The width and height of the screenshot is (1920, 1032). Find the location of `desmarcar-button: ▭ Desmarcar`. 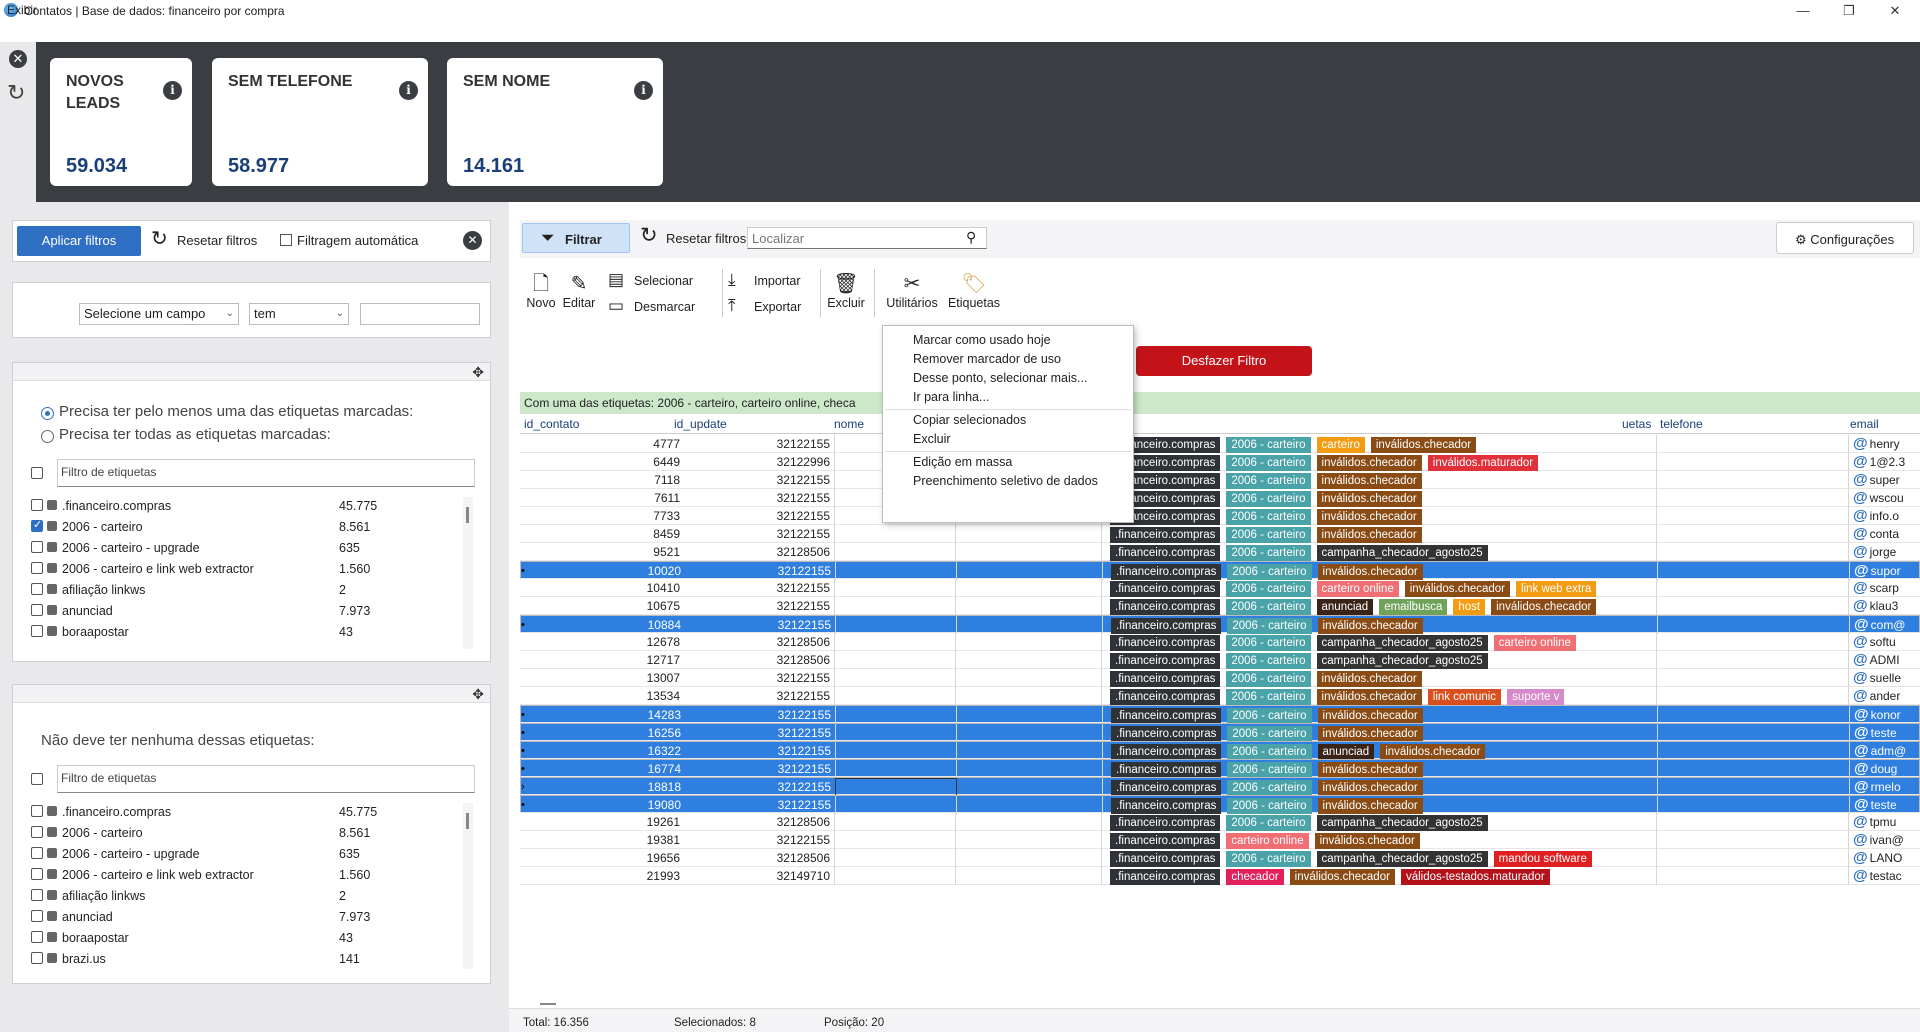

desmarcar-button: ▭ Desmarcar is located at coordinates (651, 306).